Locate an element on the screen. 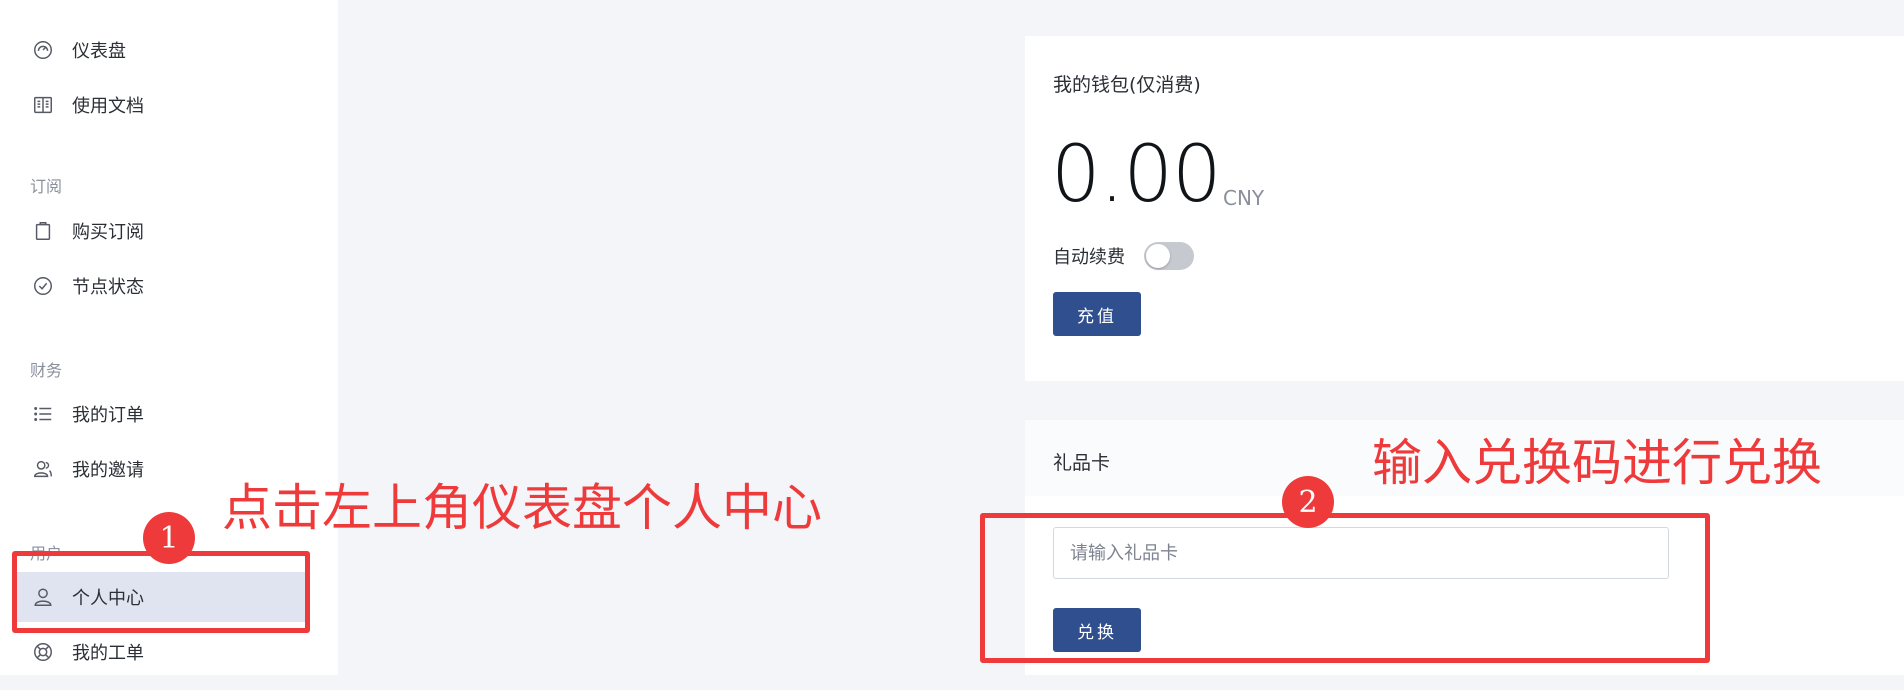 Image resolution: width=1904 pixels, height=690 pixels. sidebar-item-docs: 使用文档 is located at coordinates (161, 105).